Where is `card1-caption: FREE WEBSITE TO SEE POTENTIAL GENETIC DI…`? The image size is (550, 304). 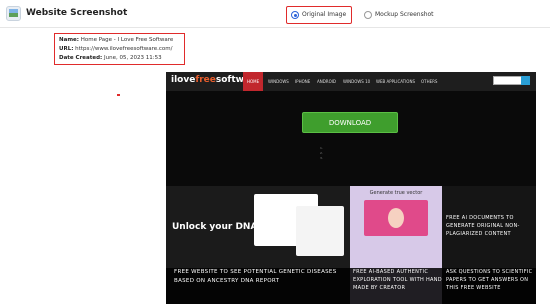
card1-caption: FREE WEBSITE TO SEE POTENTIAL GENETIC DI… is located at coordinates (255, 276).